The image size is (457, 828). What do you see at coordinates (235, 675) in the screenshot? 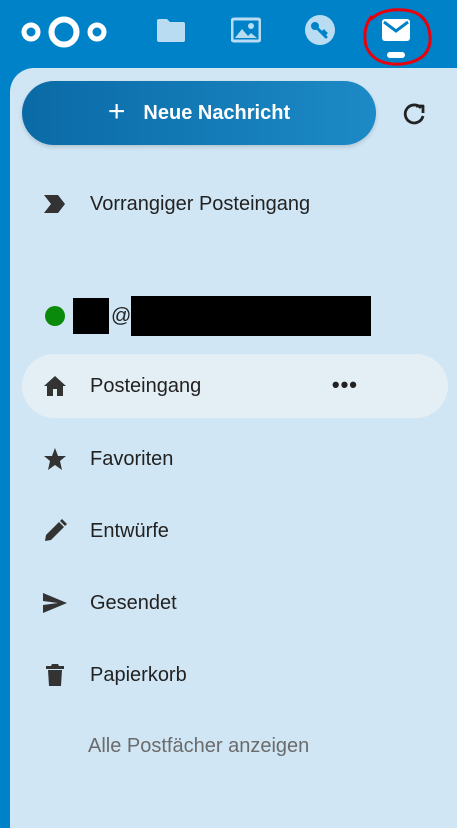
I see `mailbox-trash: Papierkorb` at bounding box center [235, 675].